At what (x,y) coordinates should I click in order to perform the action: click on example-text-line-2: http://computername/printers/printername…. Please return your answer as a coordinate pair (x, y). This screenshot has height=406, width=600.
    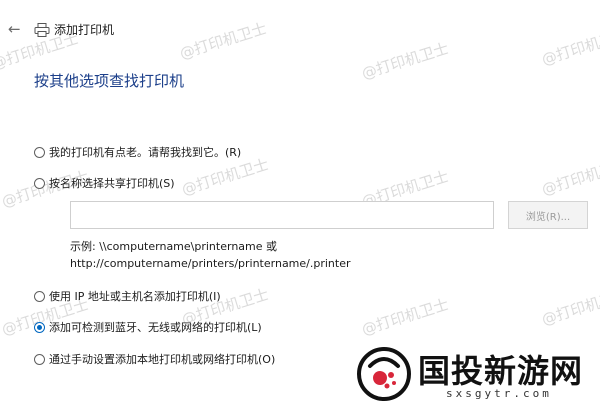
    Looking at the image, I should click on (210, 263).